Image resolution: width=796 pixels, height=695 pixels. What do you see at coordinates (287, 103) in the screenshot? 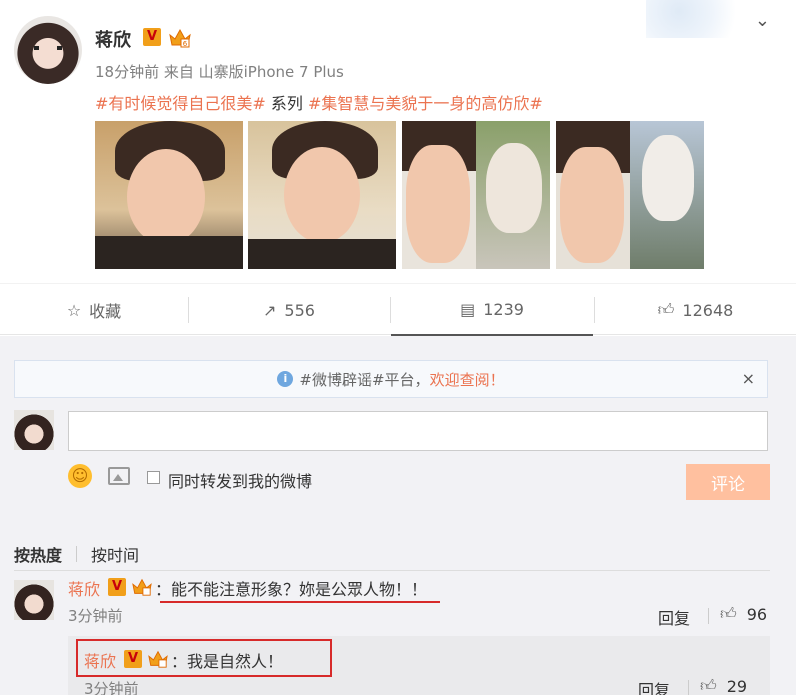
I see `topic-separator: 系列` at bounding box center [287, 103].